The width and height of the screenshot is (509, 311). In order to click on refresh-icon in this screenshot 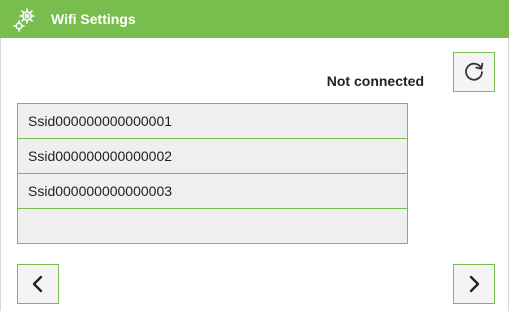, I will do `click(474, 71)`.